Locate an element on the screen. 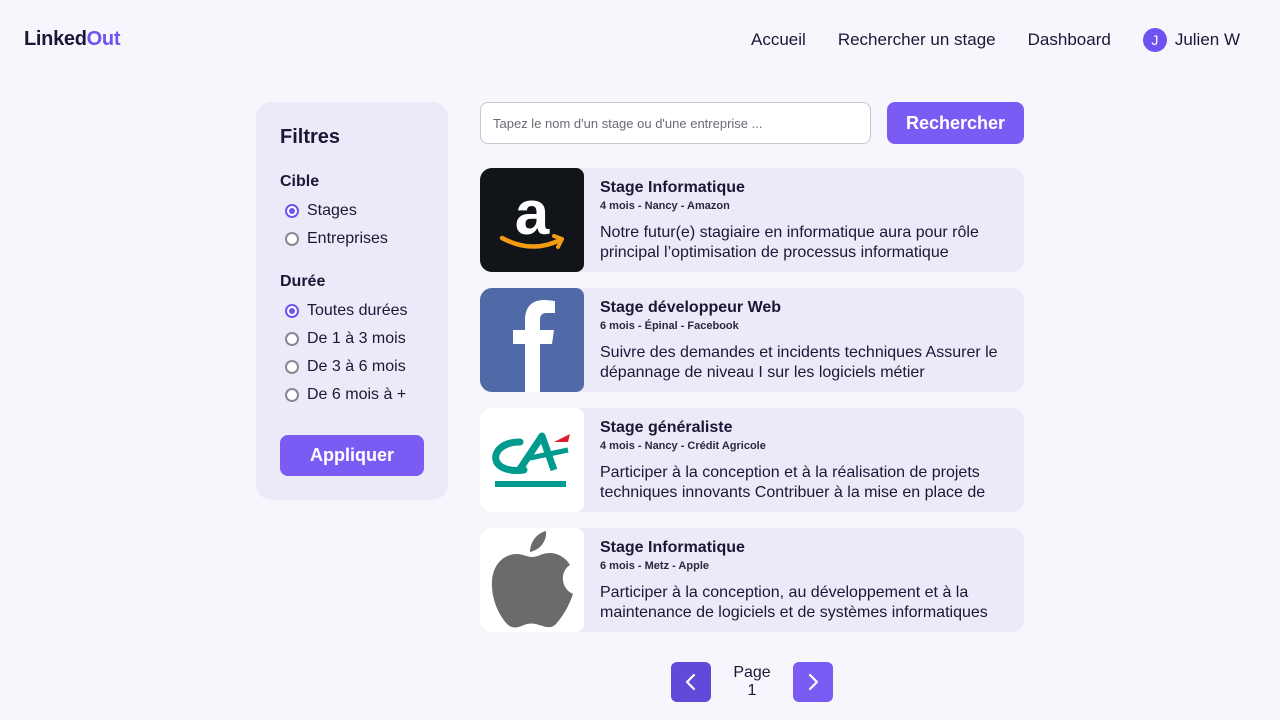 This screenshot has width=1280, height=720. previous-page-button is located at coordinates (691, 682).